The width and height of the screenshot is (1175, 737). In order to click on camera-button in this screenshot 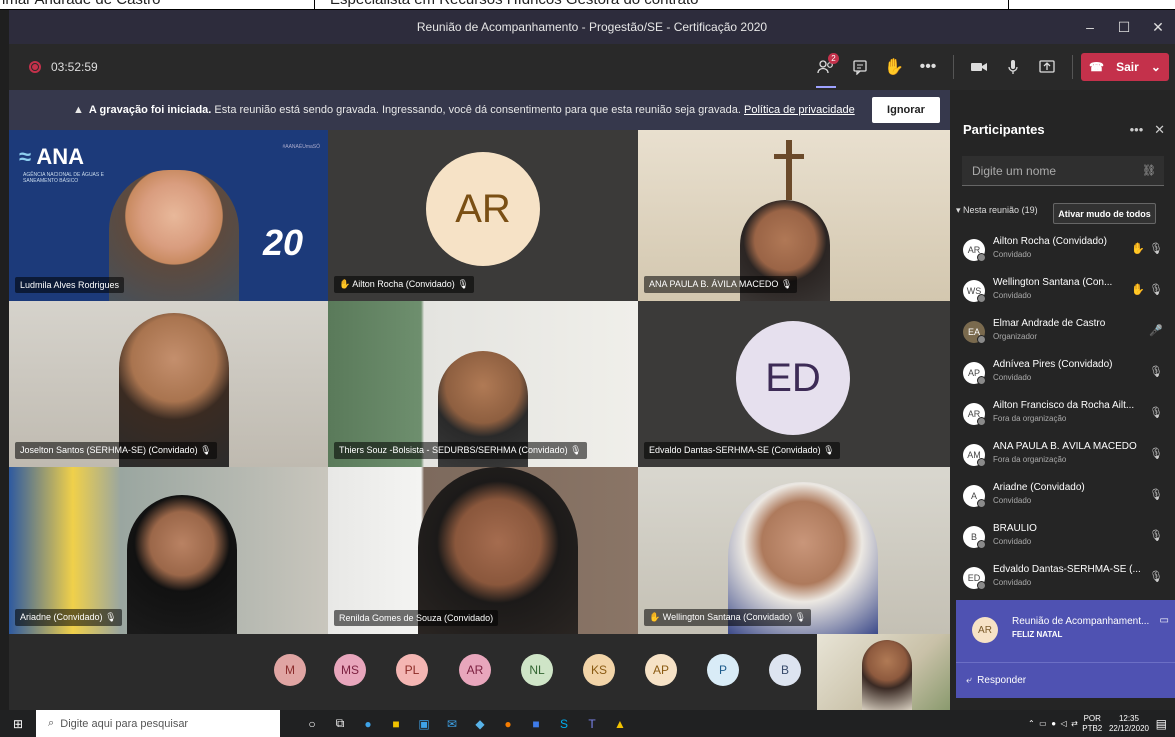, I will do `click(979, 67)`.